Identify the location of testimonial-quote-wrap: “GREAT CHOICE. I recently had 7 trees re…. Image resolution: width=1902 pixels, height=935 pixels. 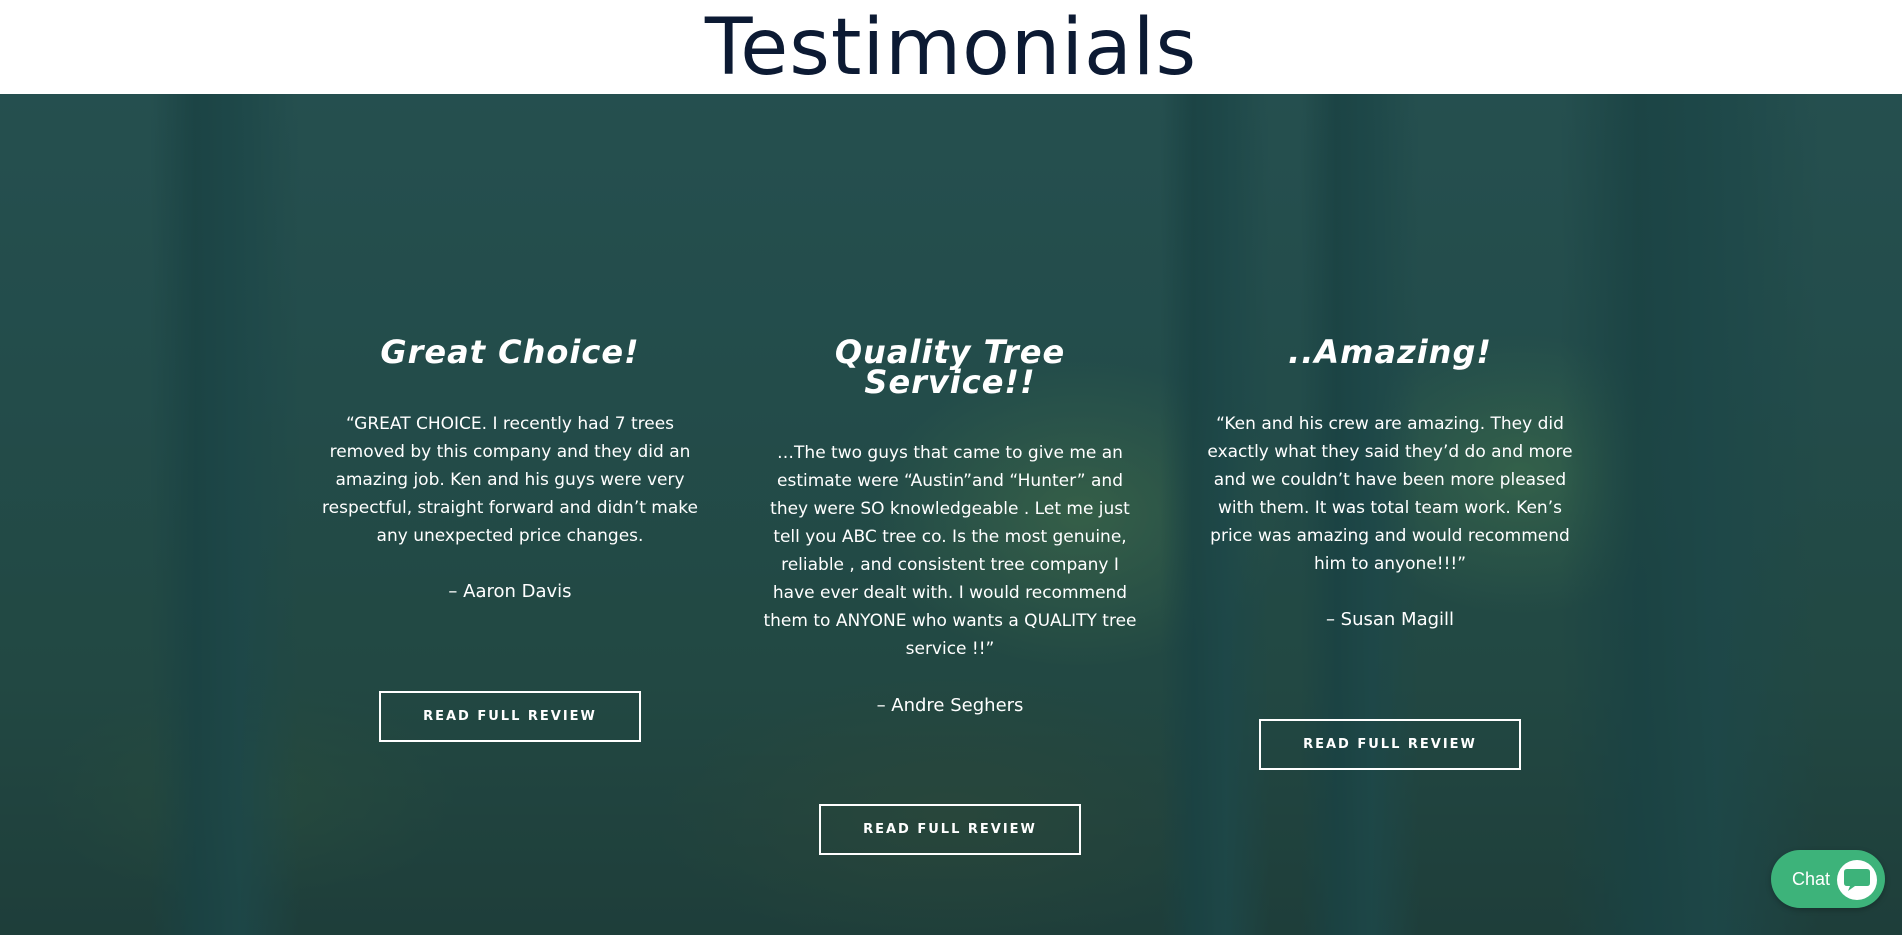
(510, 480).